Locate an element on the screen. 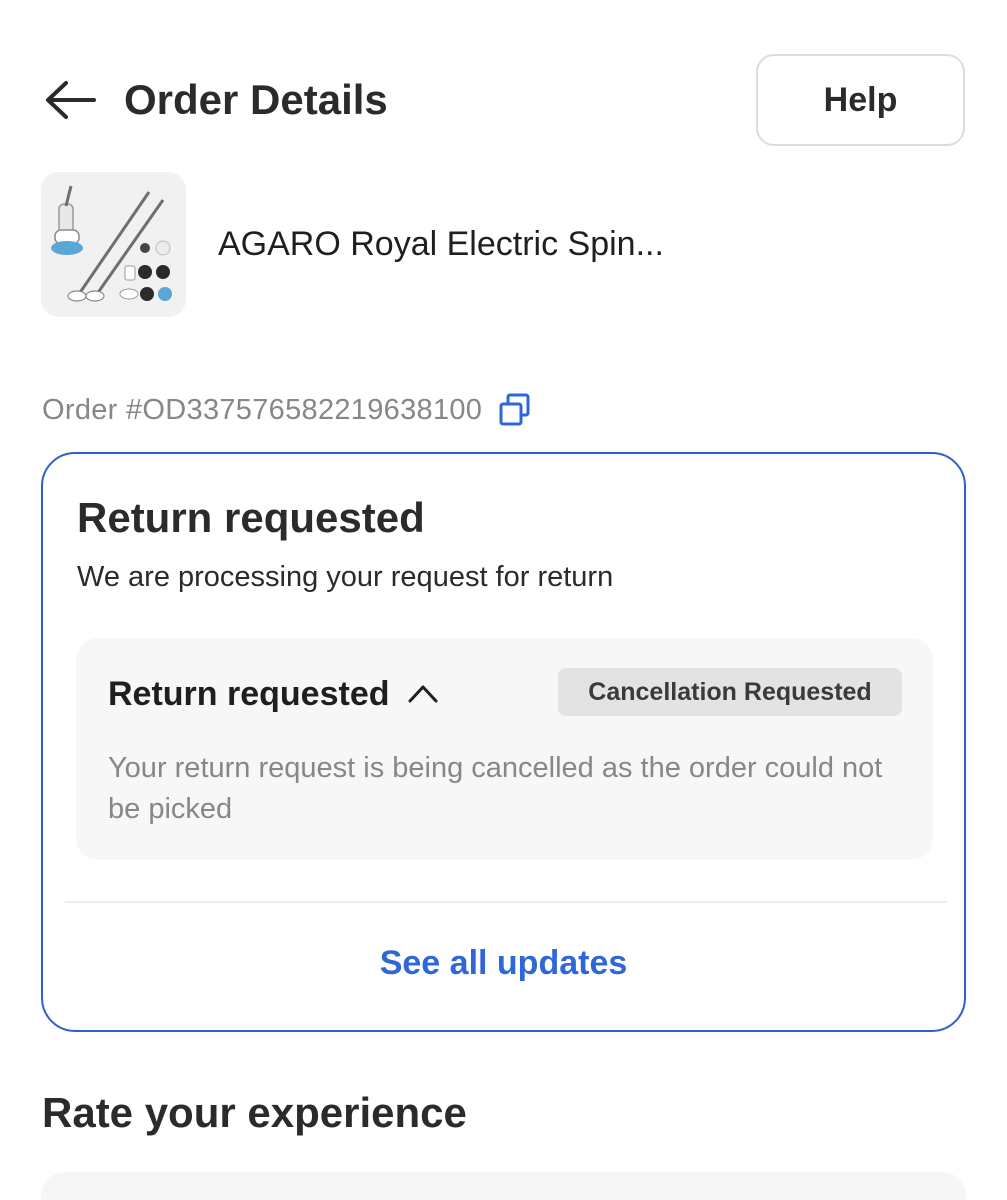 This screenshot has width=1007, height=1200. status-badge: Cancellation Requested is located at coordinates (730, 692).